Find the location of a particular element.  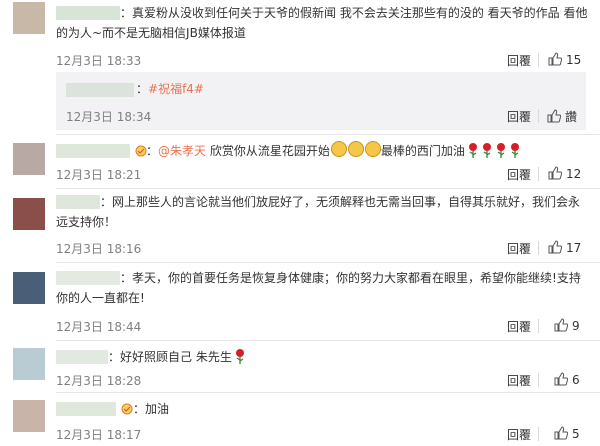

mention-link: @朱孝天 is located at coordinates (182, 151).